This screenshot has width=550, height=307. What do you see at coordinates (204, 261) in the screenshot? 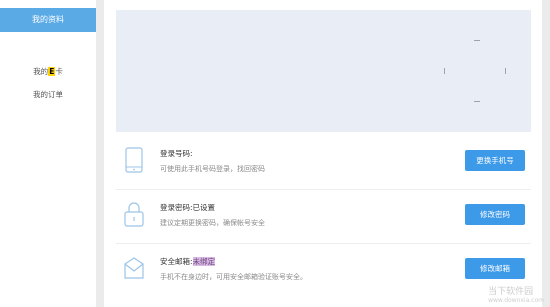
I see `email-status: 未绑定` at bounding box center [204, 261].